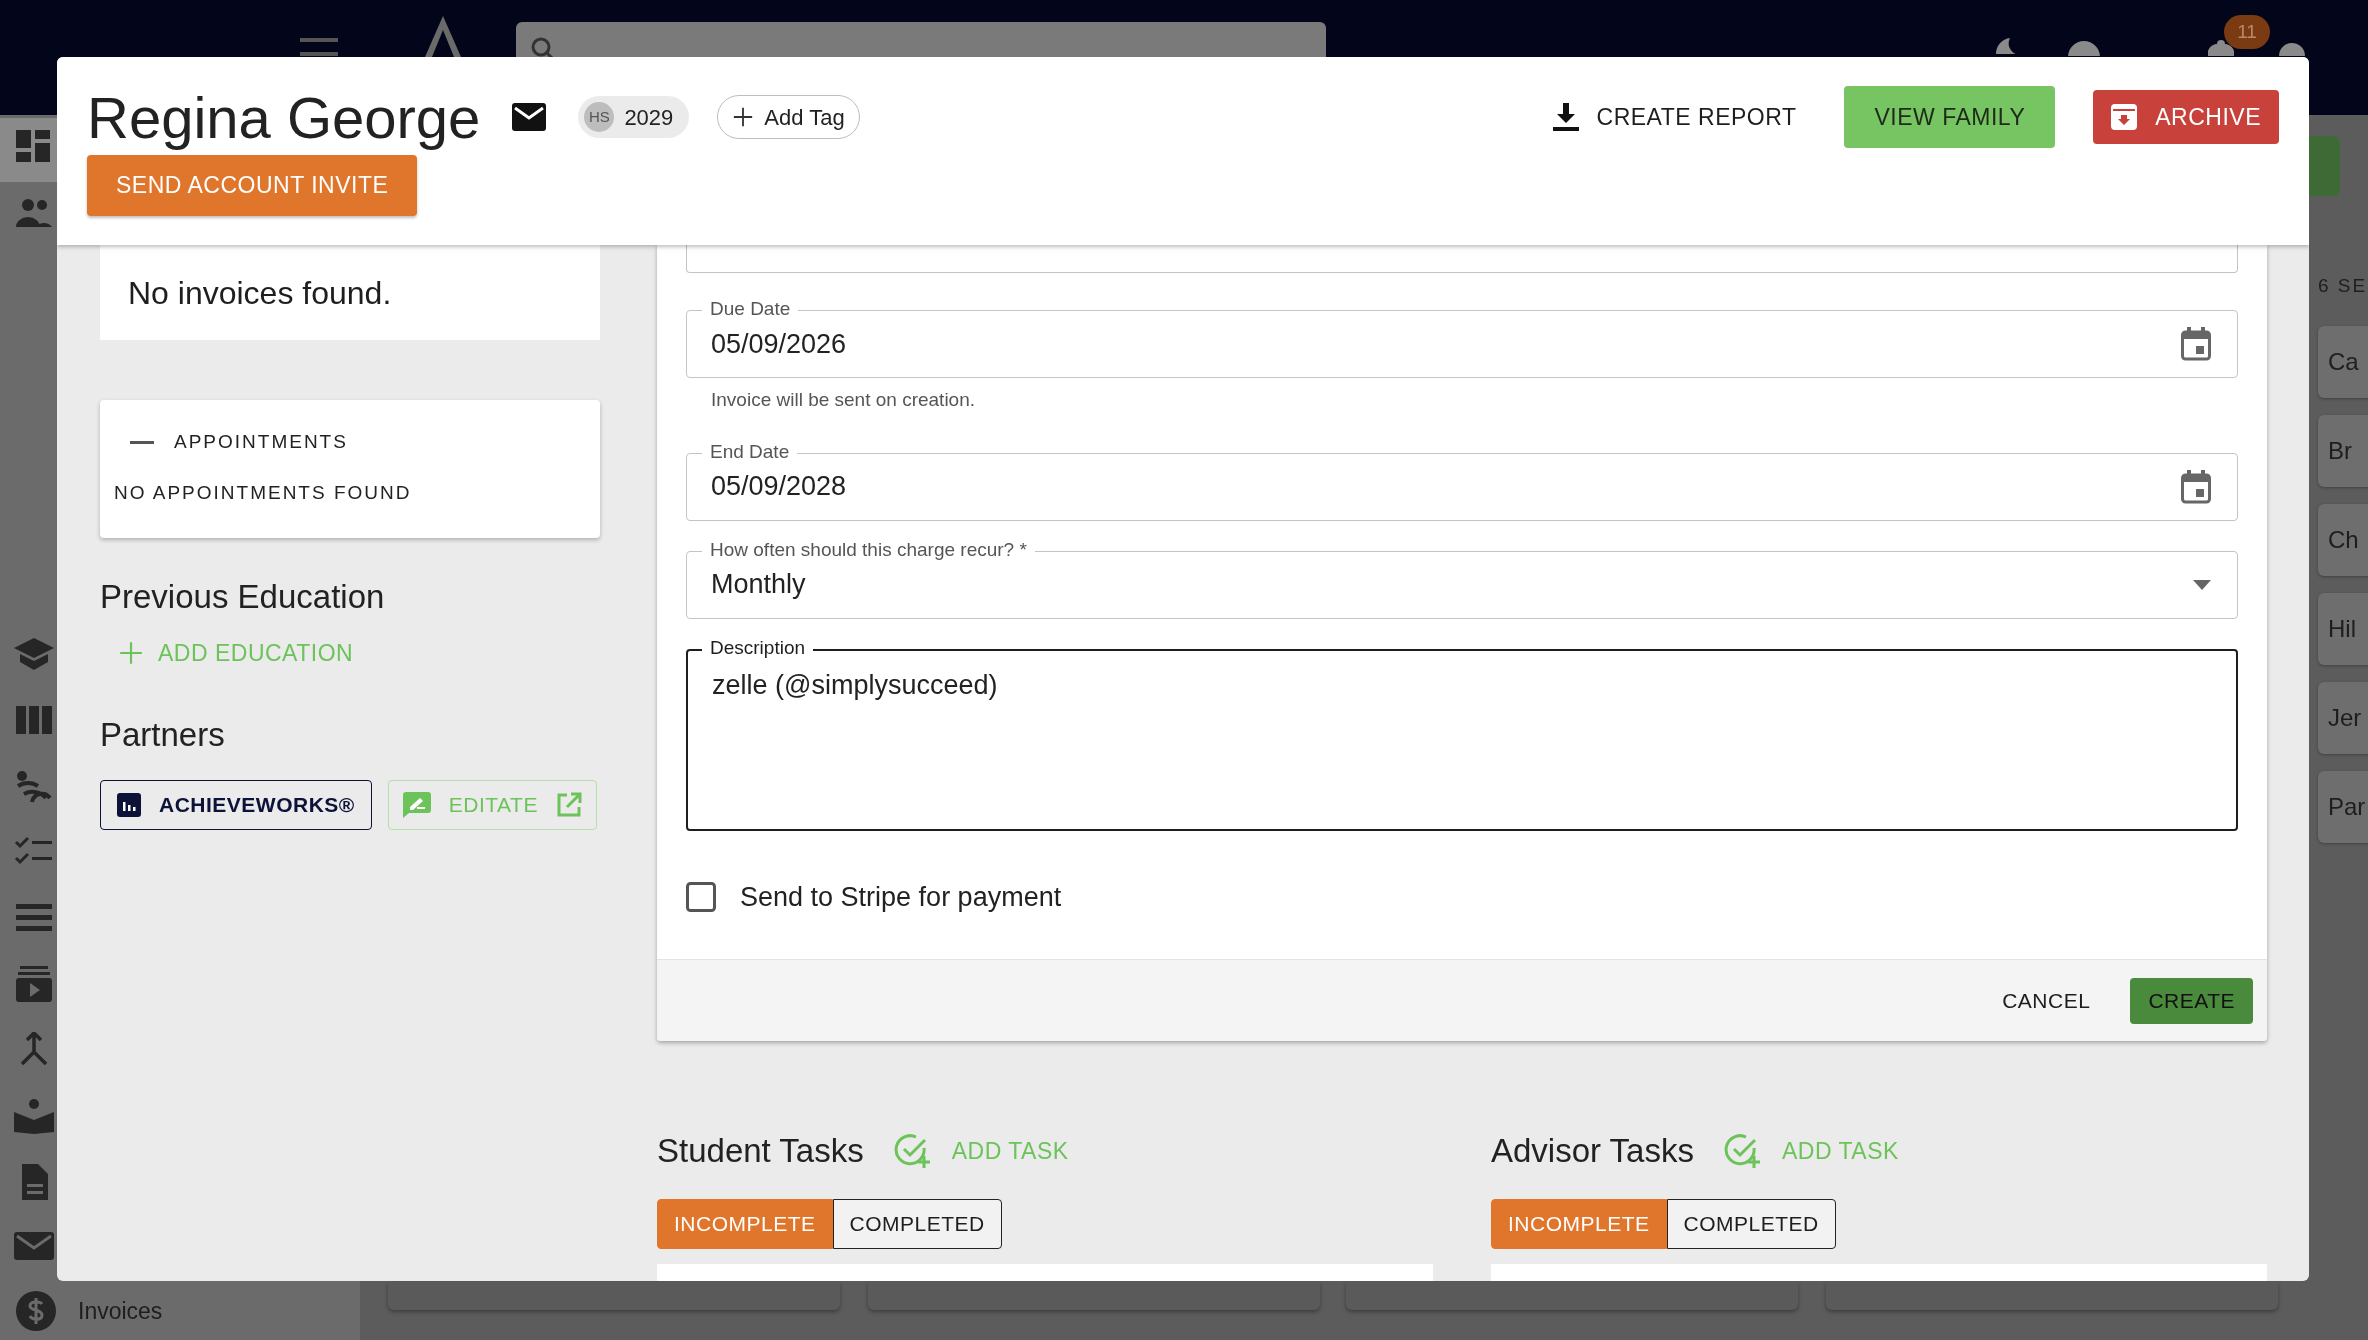  What do you see at coordinates (855, 685) in the screenshot?
I see `field-value: zelle (@simplysucceed)` at bounding box center [855, 685].